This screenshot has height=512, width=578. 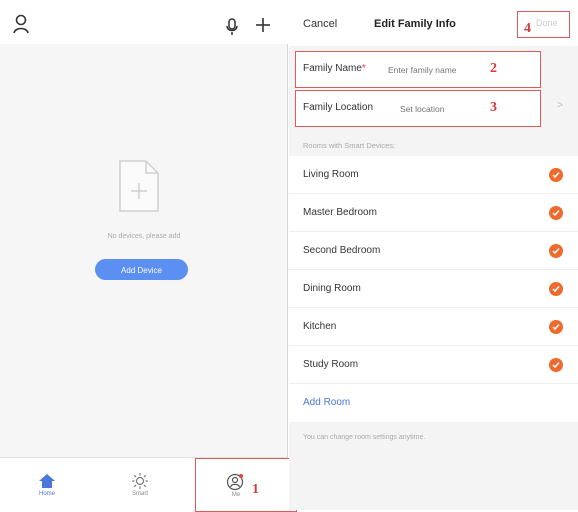 What do you see at coordinates (141, 269) in the screenshot?
I see `add-device-button: Add Device` at bounding box center [141, 269].